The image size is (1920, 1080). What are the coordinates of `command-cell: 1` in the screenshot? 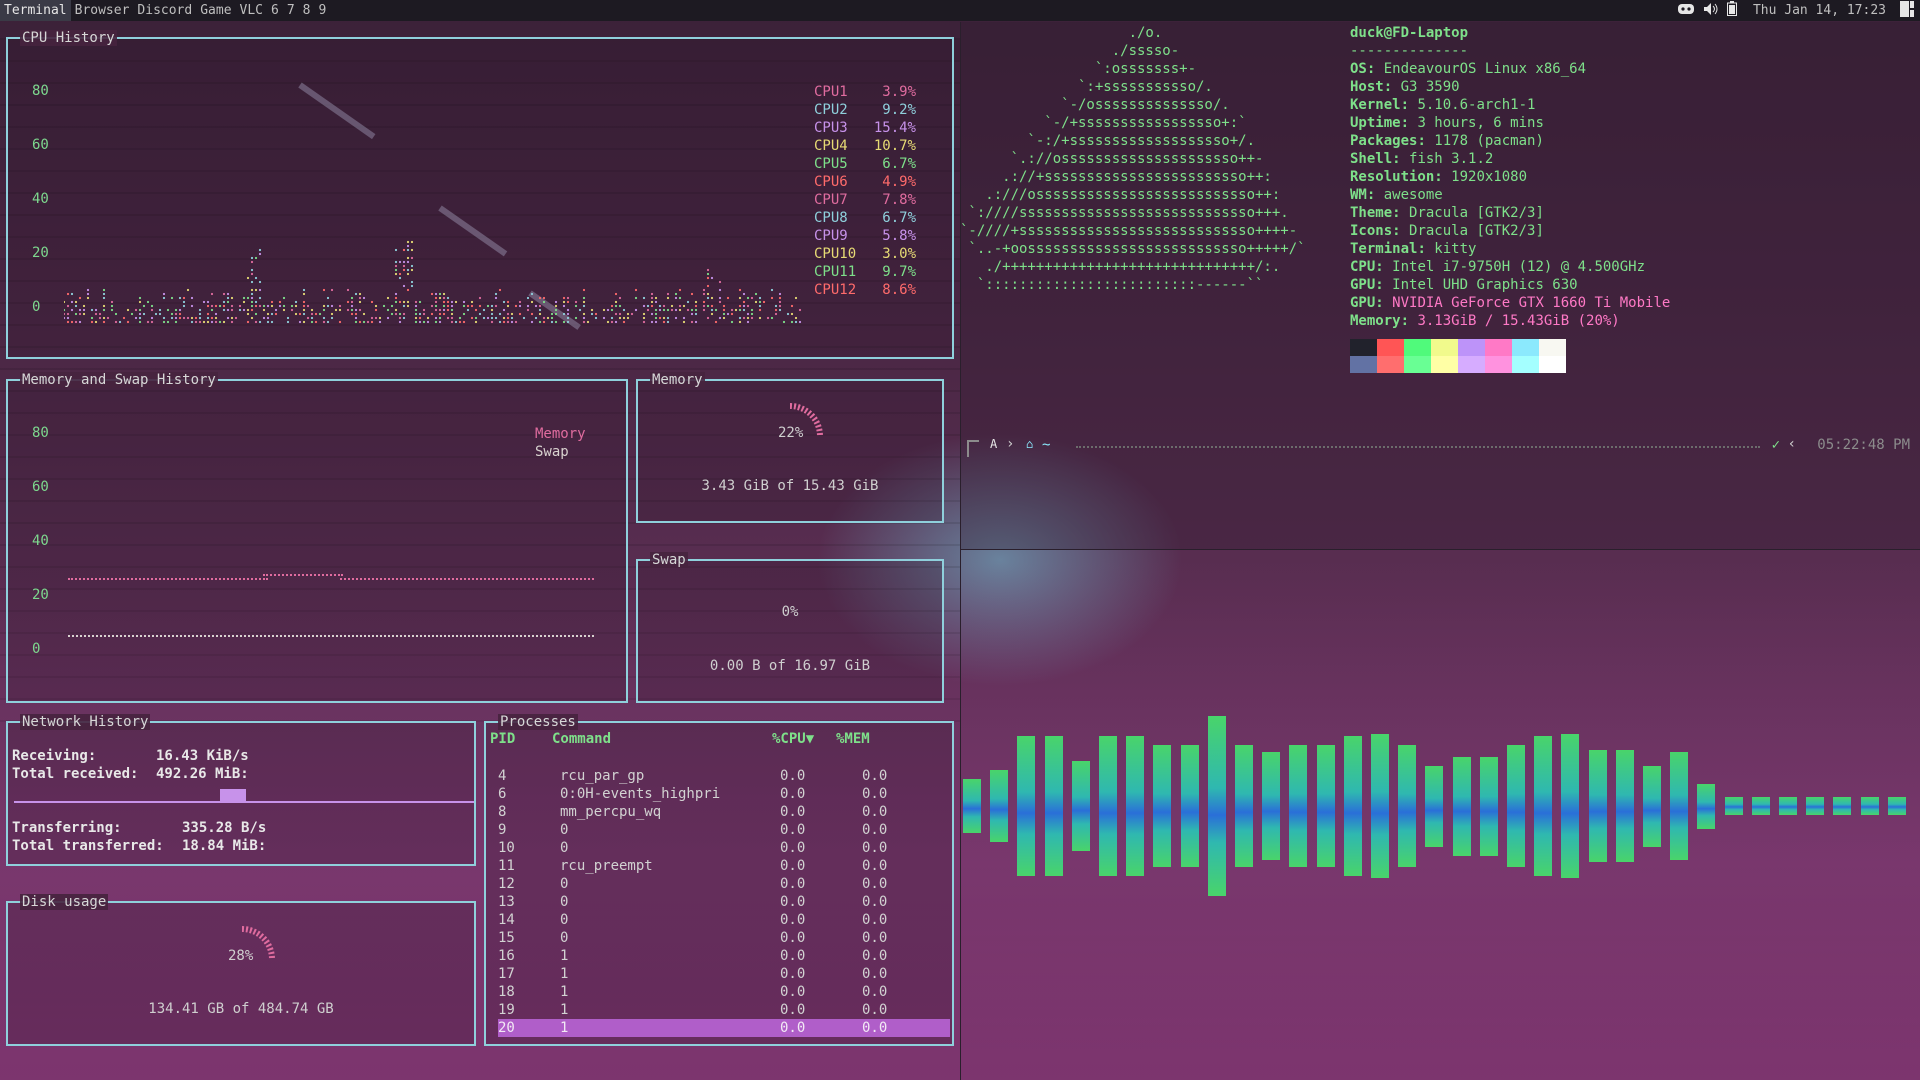 It's located at (564, 974).